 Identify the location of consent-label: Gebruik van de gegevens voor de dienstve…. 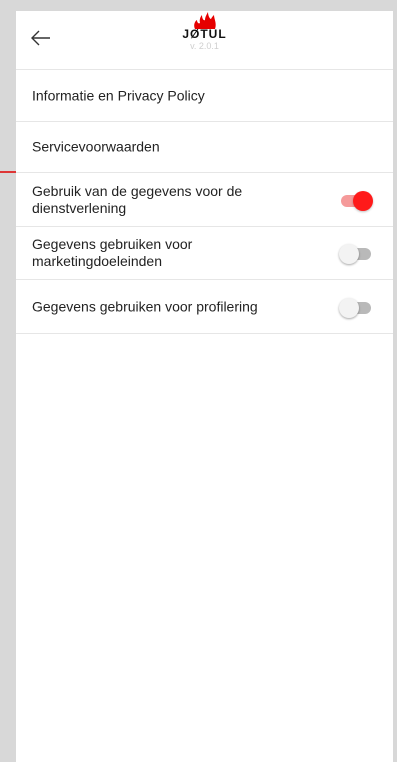
(137, 199).